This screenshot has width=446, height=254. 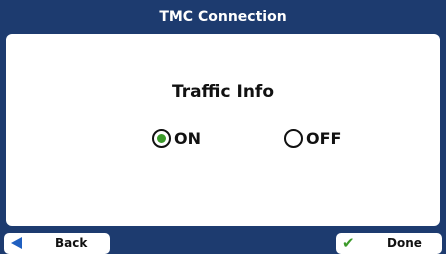 I want to click on done-label: Done, so click(x=404, y=243).